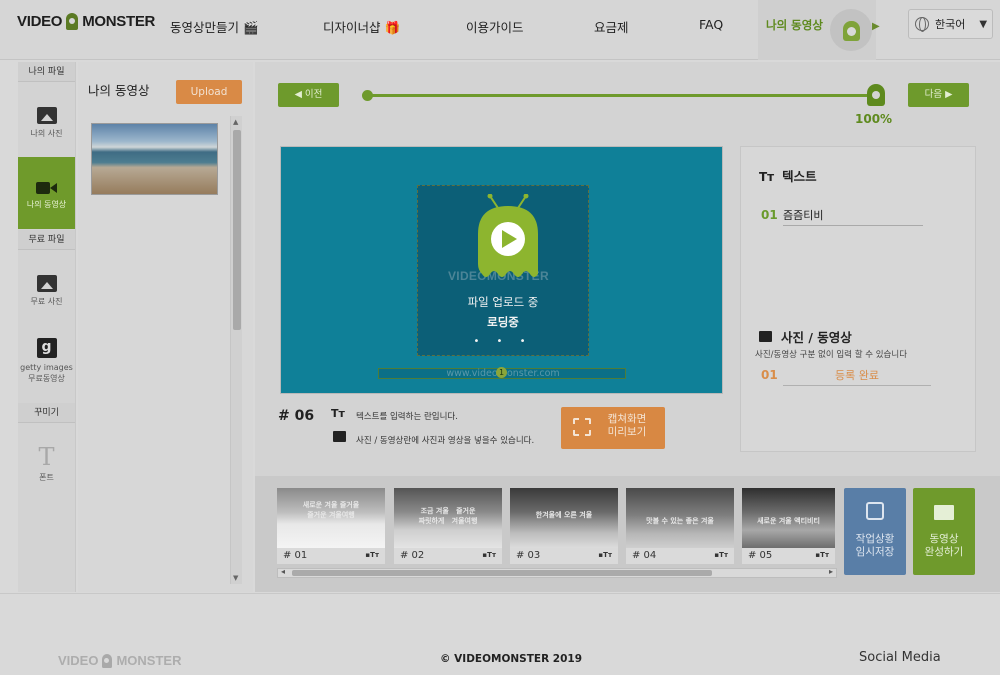 The width and height of the screenshot is (1000, 675). Describe the element at coordinates (983, 24) in the screenshot. I see `chevron-down-icon: ▼` at that location.